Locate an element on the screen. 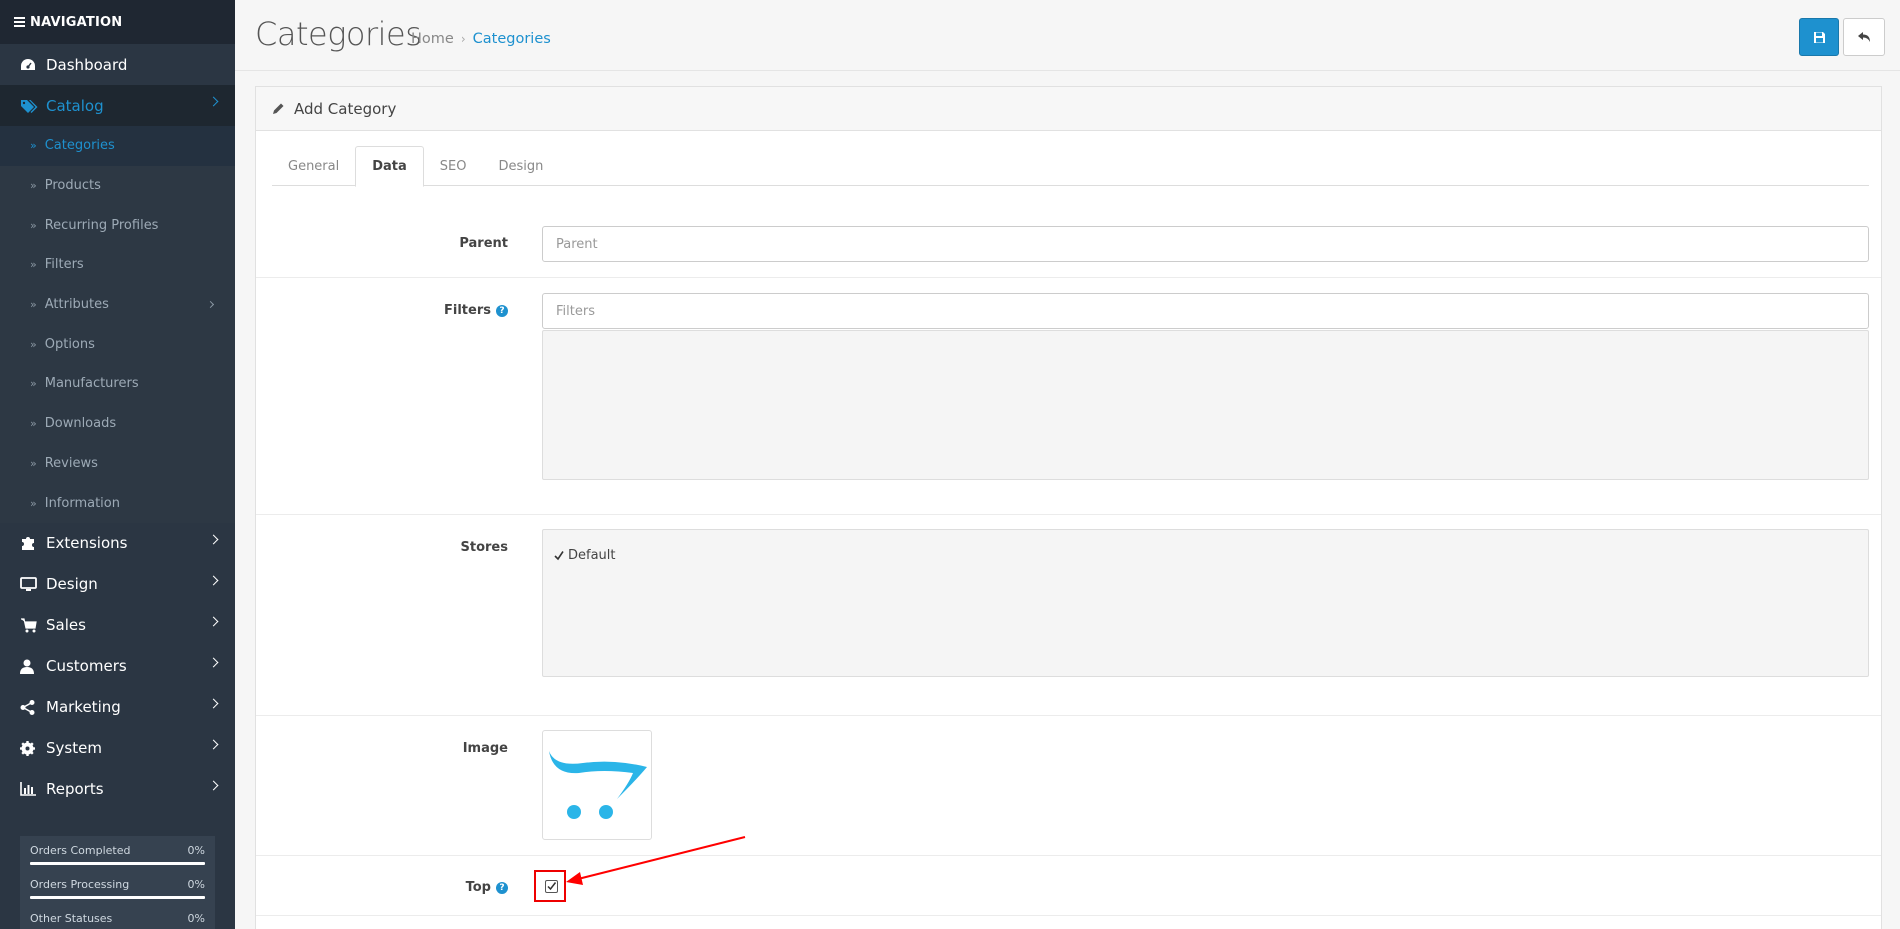  reply-icon is located at coordinates (1864, 37).